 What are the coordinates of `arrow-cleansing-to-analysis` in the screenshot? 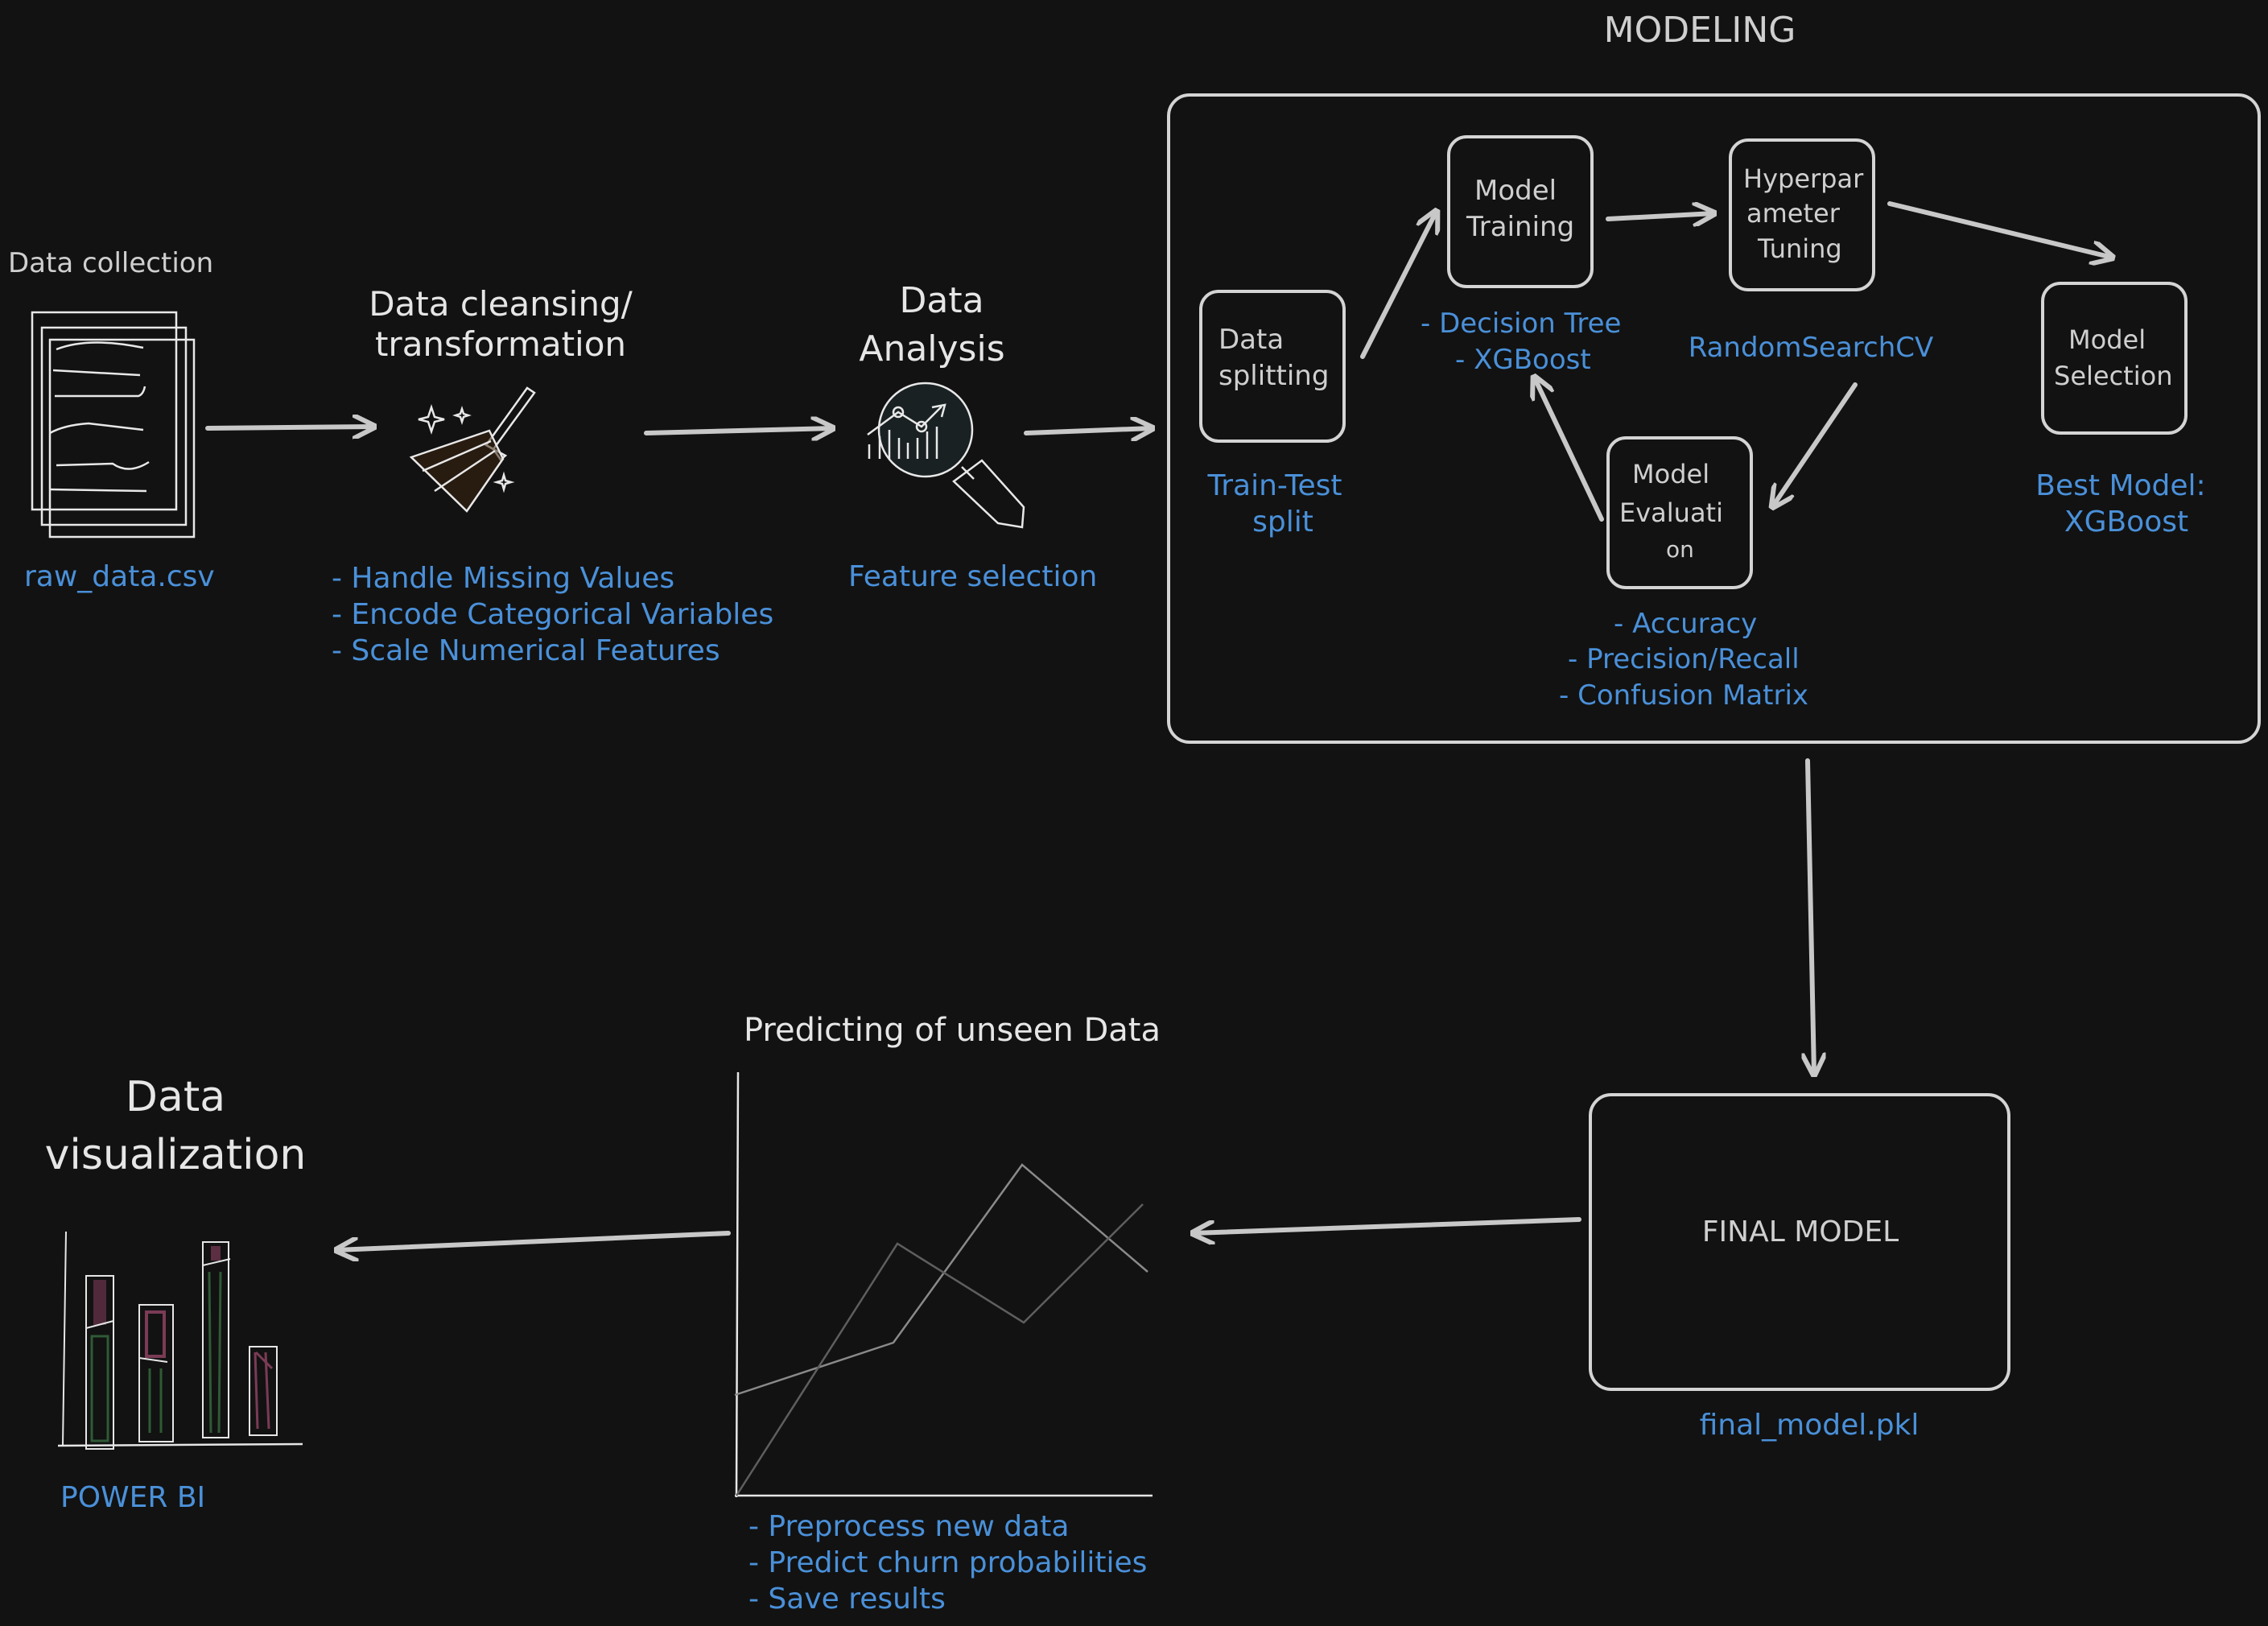 It's located at (738, 431).